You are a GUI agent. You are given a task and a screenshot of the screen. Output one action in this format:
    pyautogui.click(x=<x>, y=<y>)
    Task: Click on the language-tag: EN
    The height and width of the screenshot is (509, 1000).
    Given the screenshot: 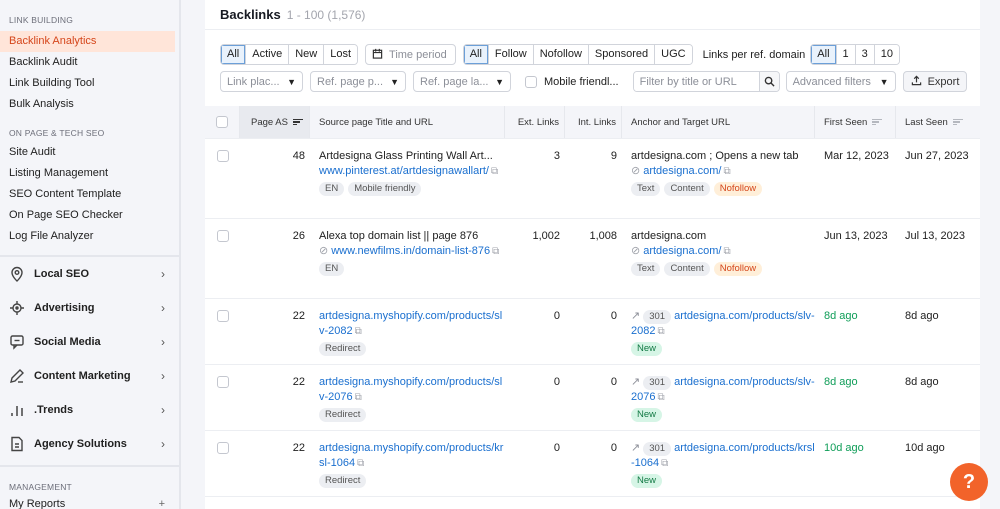 What is the action you would take?
    pyautogui.click(x=332, y=269)
    